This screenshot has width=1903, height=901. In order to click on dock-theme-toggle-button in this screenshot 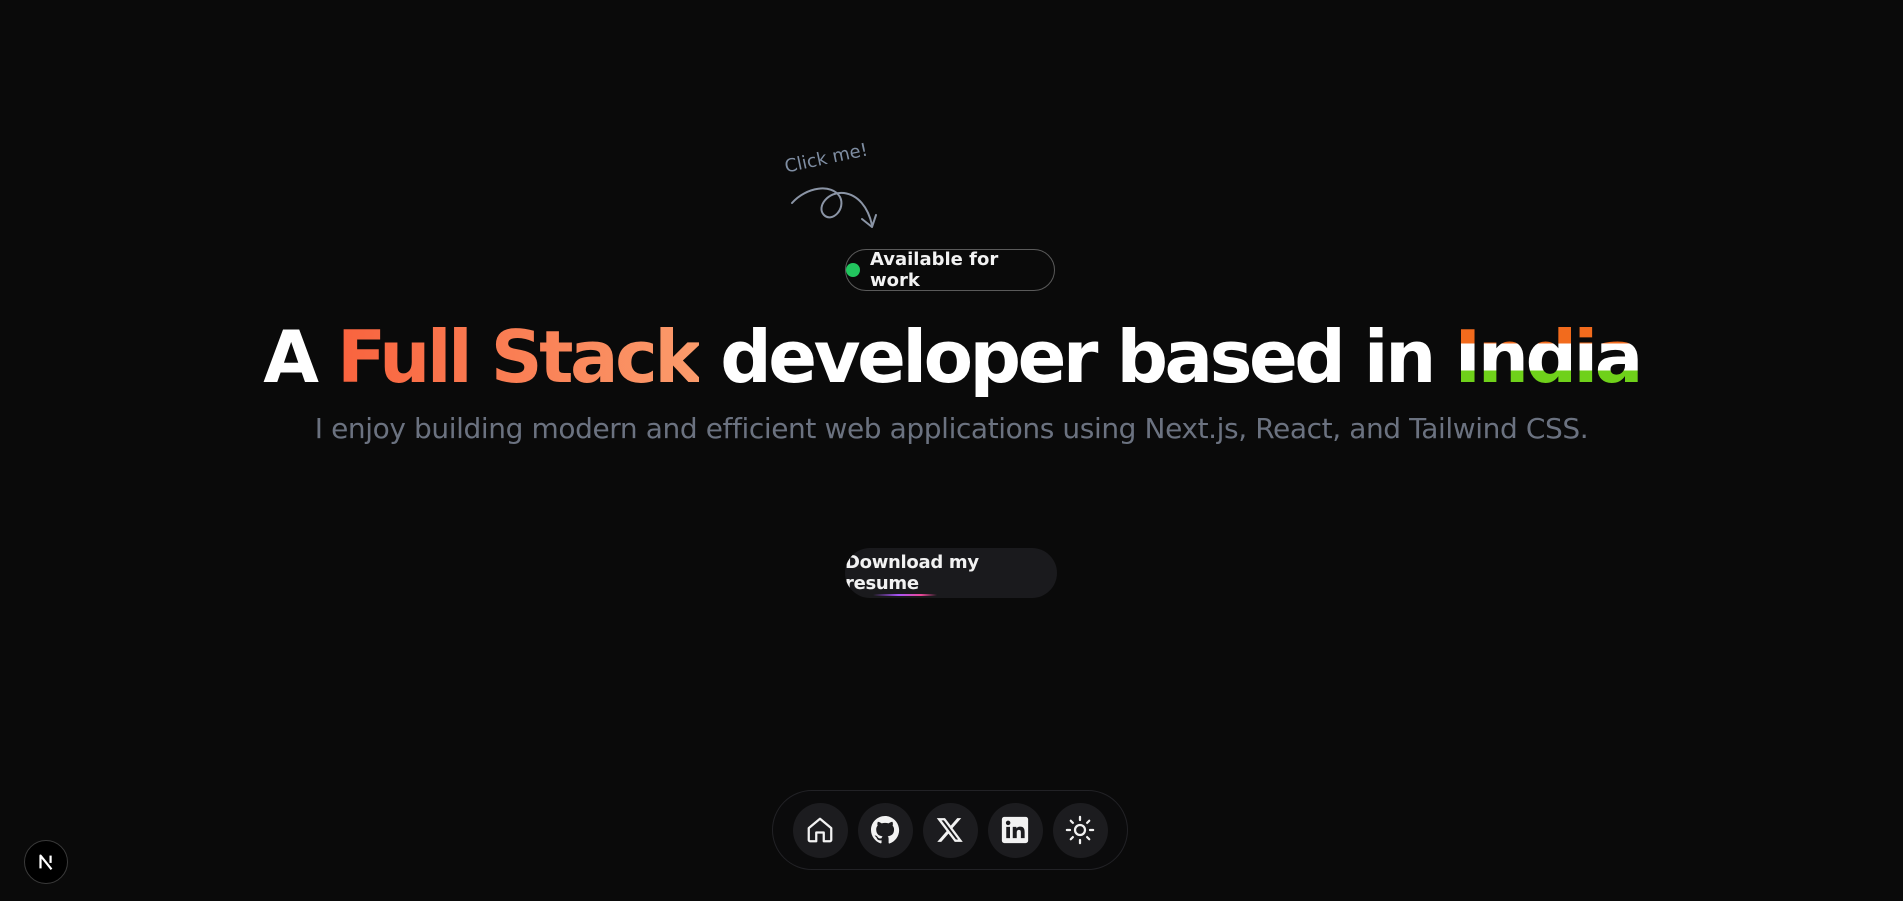, I will do `click(1080, 830)`.